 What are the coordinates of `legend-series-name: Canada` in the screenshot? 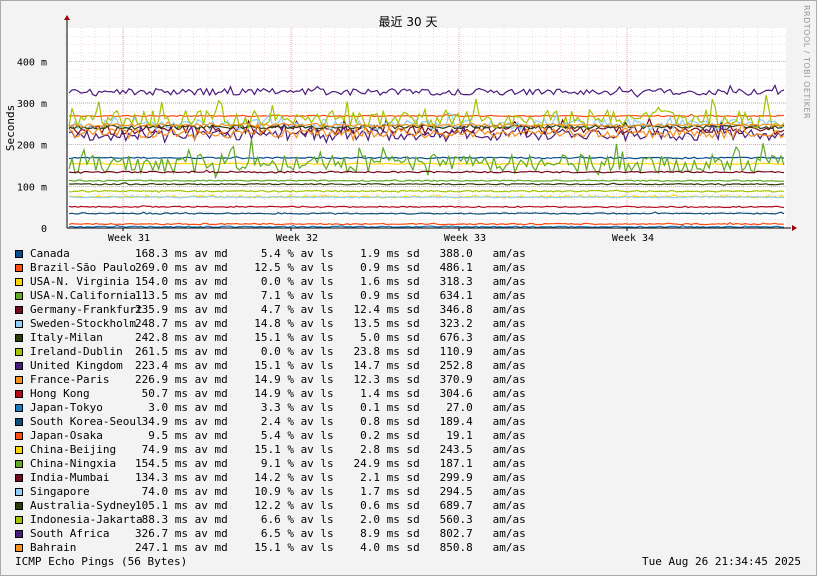 It's located at (50, 253).